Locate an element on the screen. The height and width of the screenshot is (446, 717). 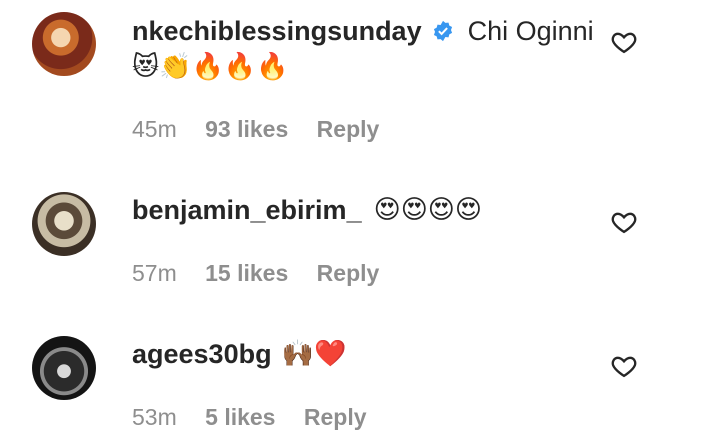
username: agees30bg is located at coordinates (202, 354).